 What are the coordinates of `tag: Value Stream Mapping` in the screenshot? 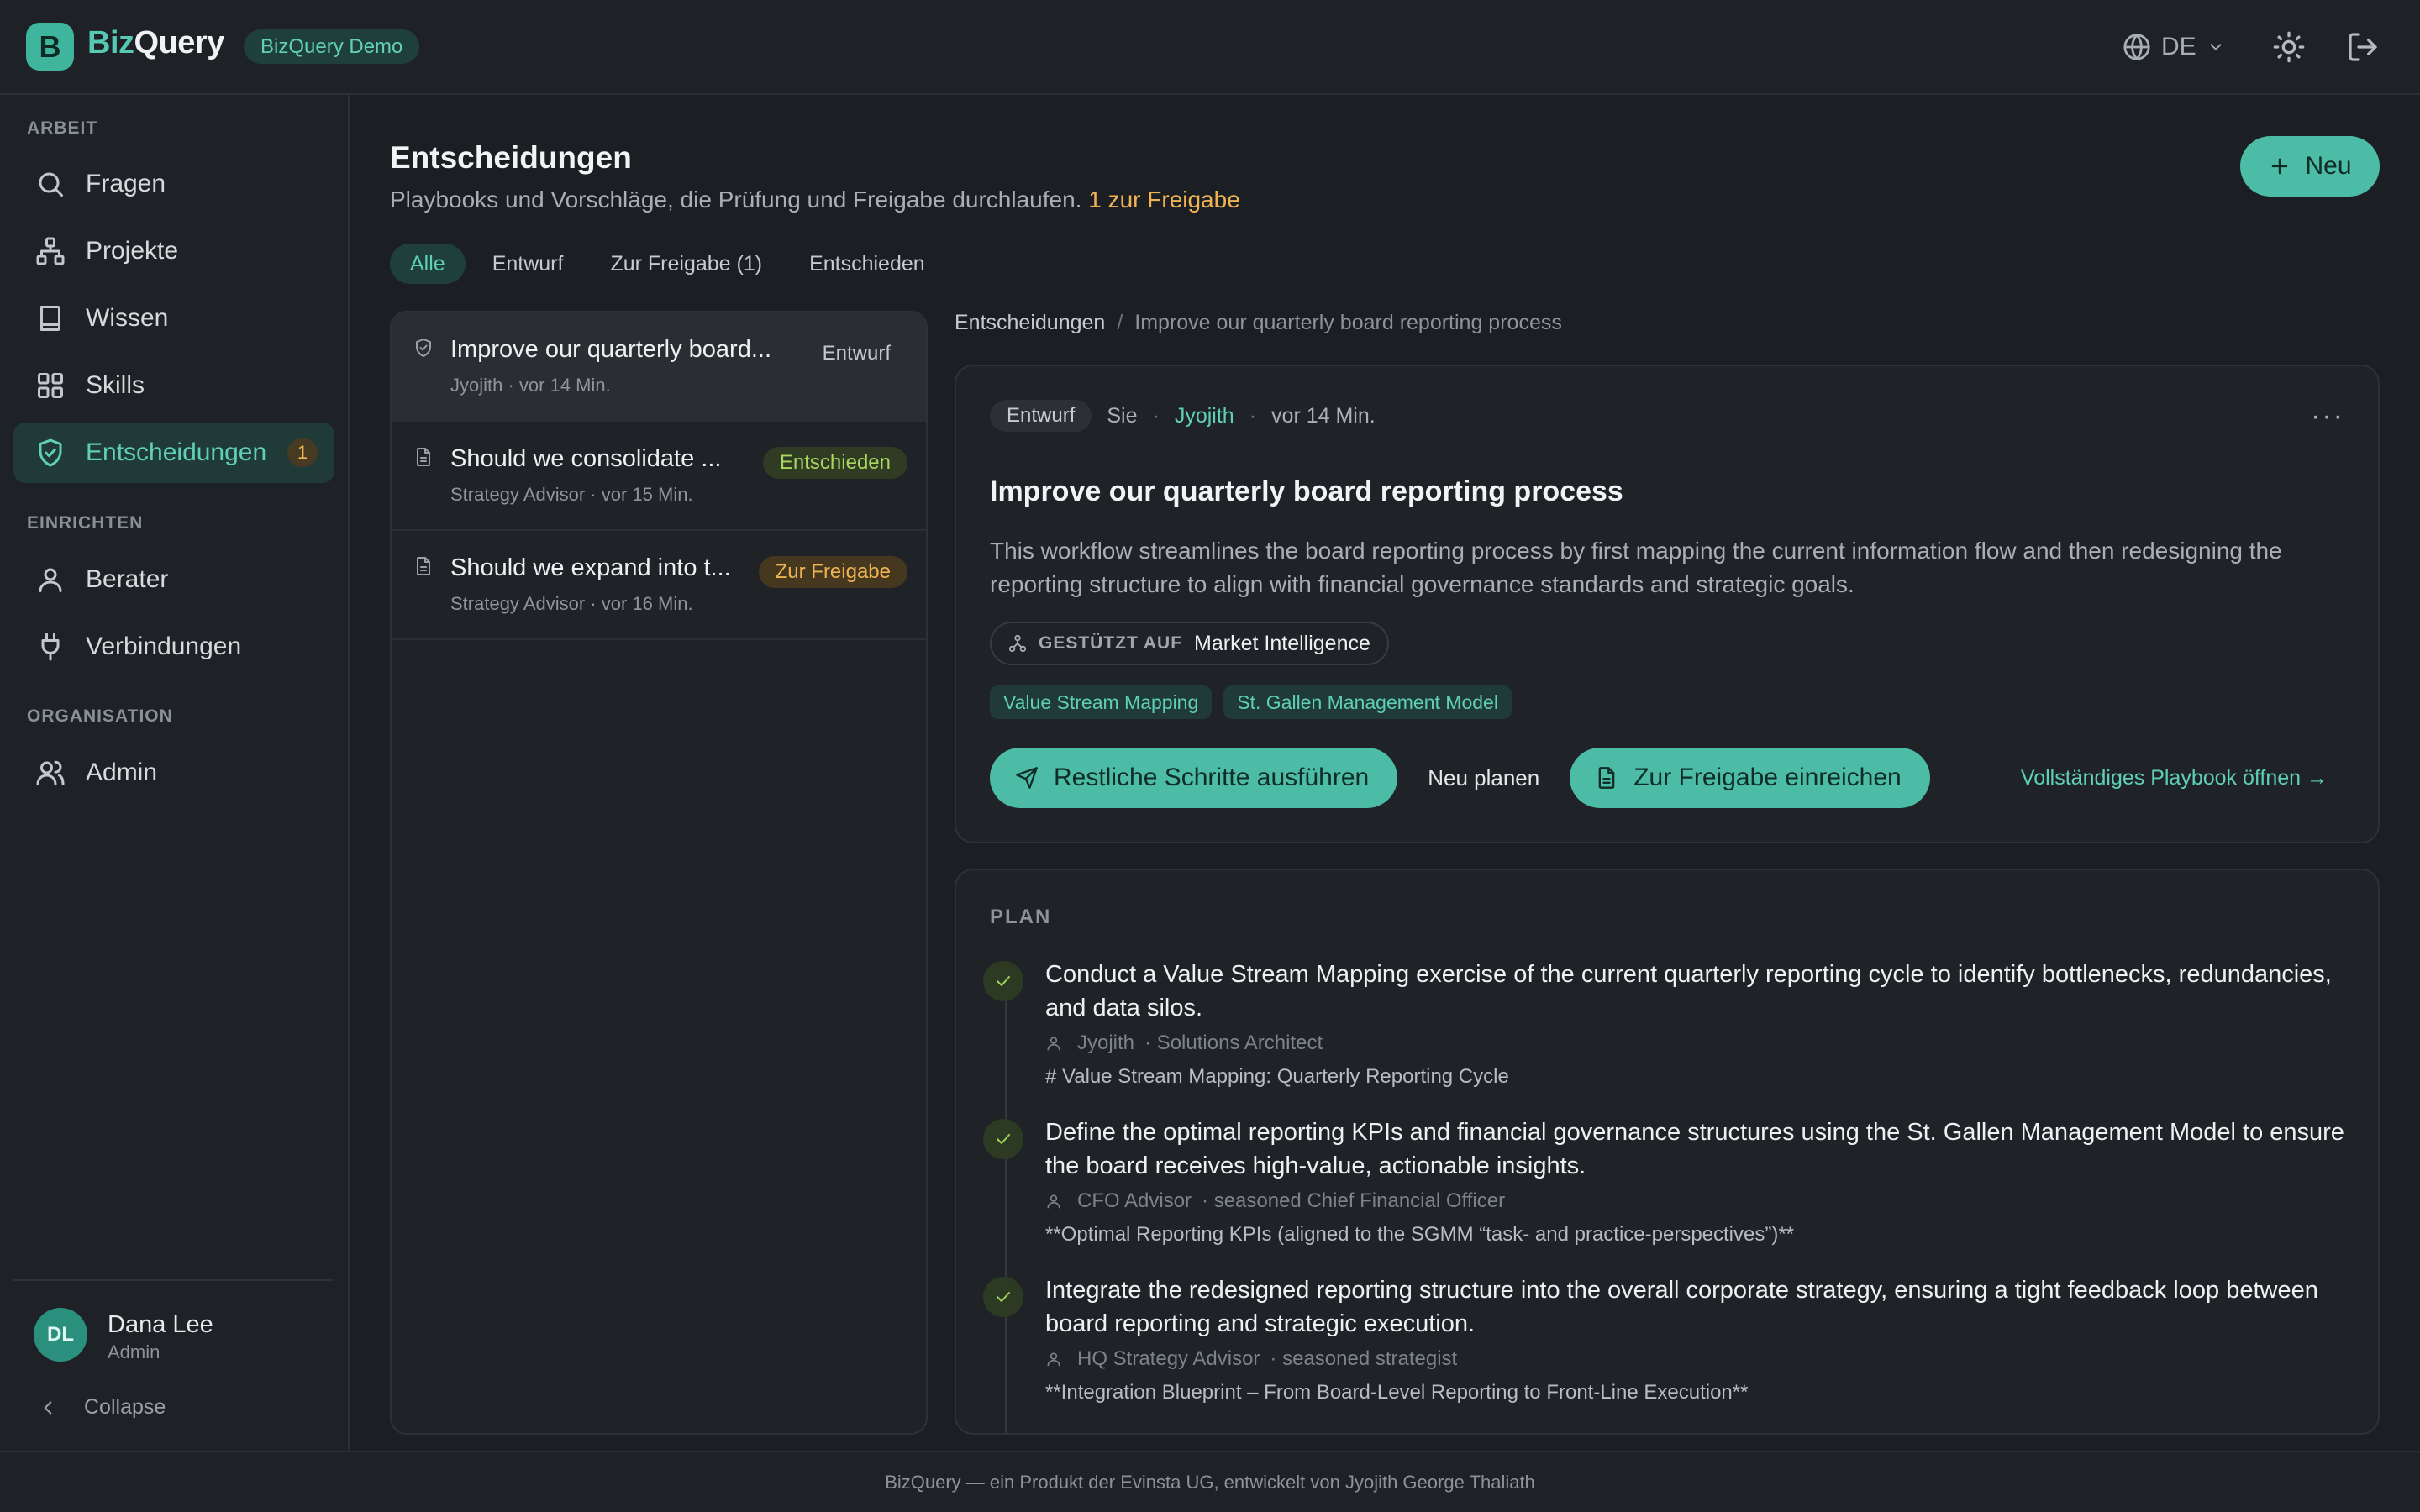 It's located at (1102, 702).